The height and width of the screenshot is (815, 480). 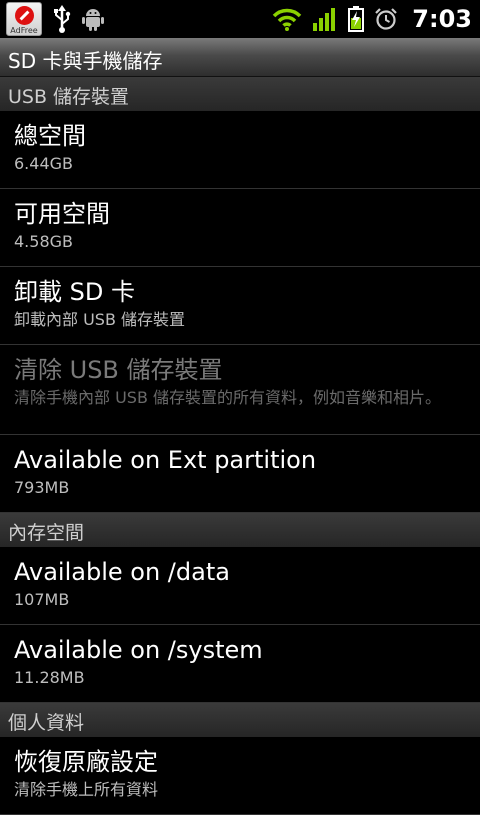 What do you see at coordinates (240, 586) in the screenshot?
I see `data-partition-item: Available on /data 107MB` at bounding box center [240, 586].